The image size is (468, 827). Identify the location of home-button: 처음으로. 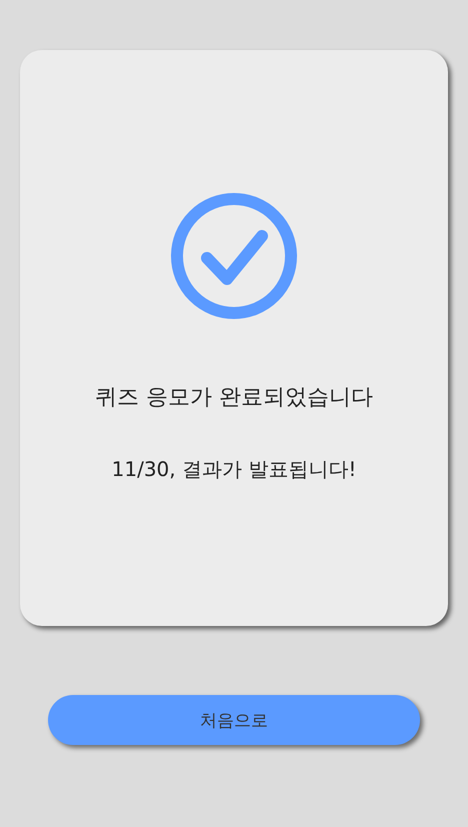
(234, 720).